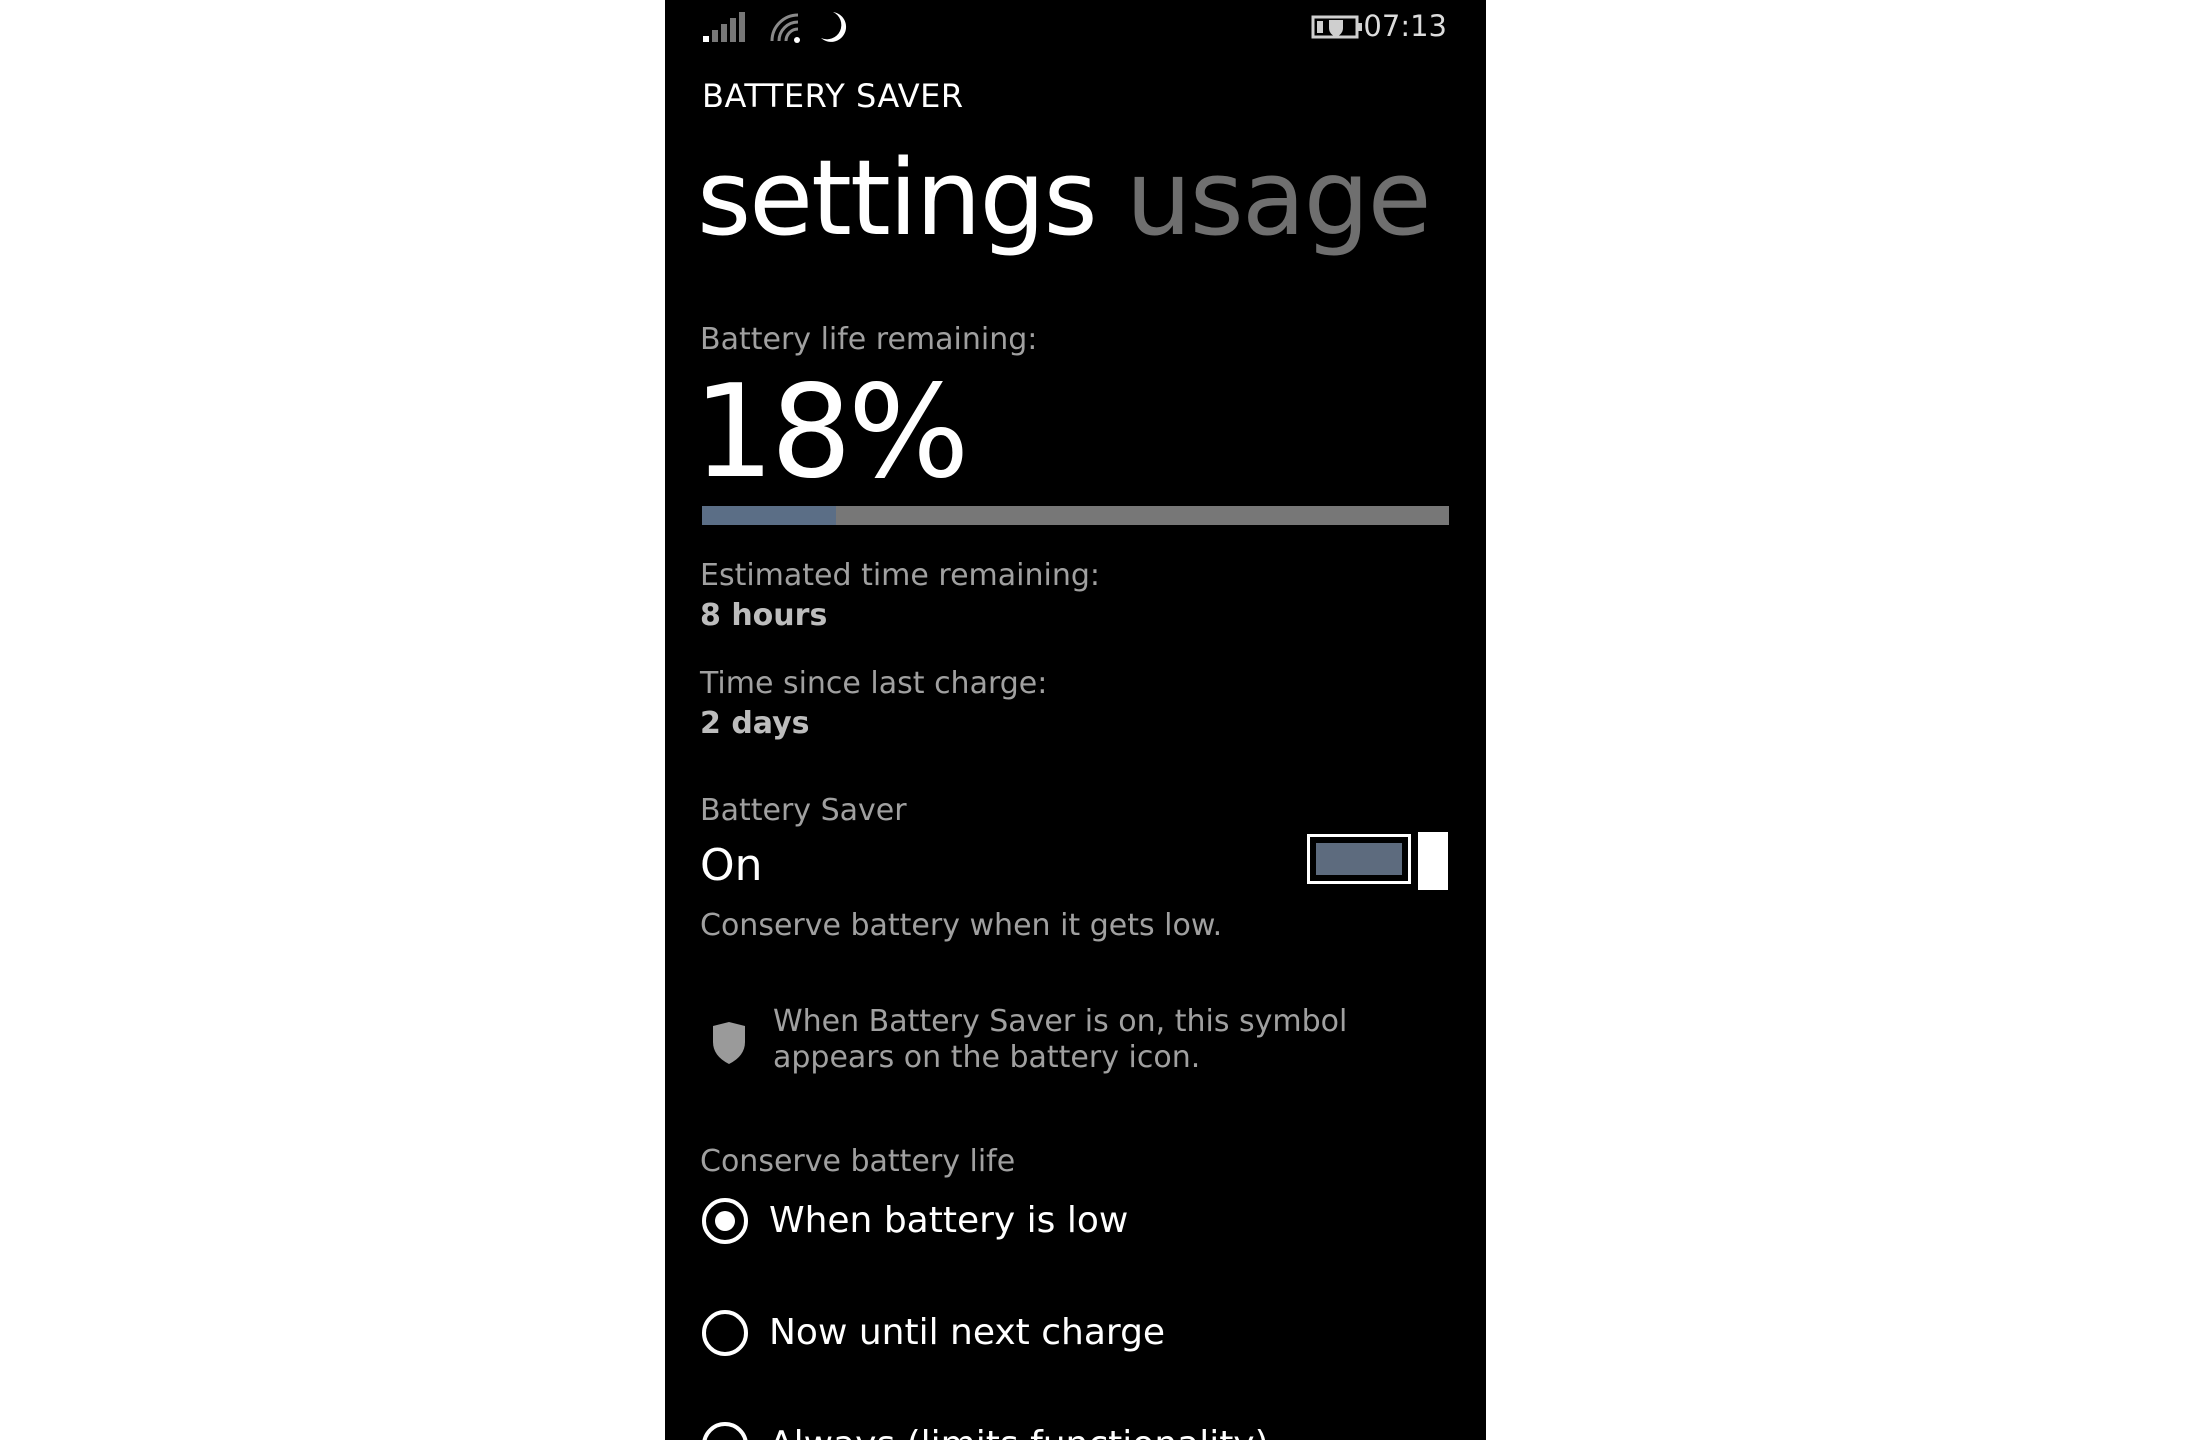  Describe the element at coordinates (1279, 198) in the screenshot. I see `tab-usage: usage` at that location.